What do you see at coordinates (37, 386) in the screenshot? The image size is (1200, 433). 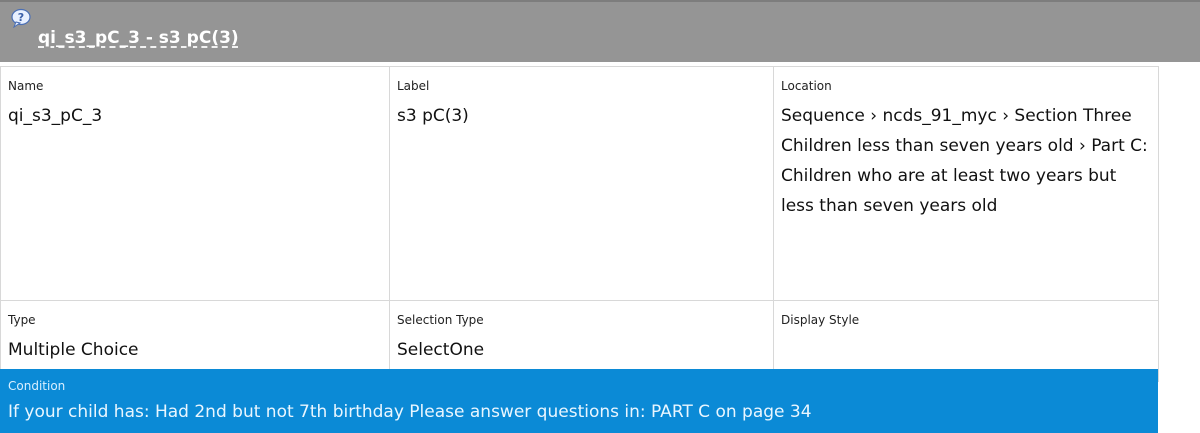 I see `condition-label: Condition` at bounding box center [37, 386].